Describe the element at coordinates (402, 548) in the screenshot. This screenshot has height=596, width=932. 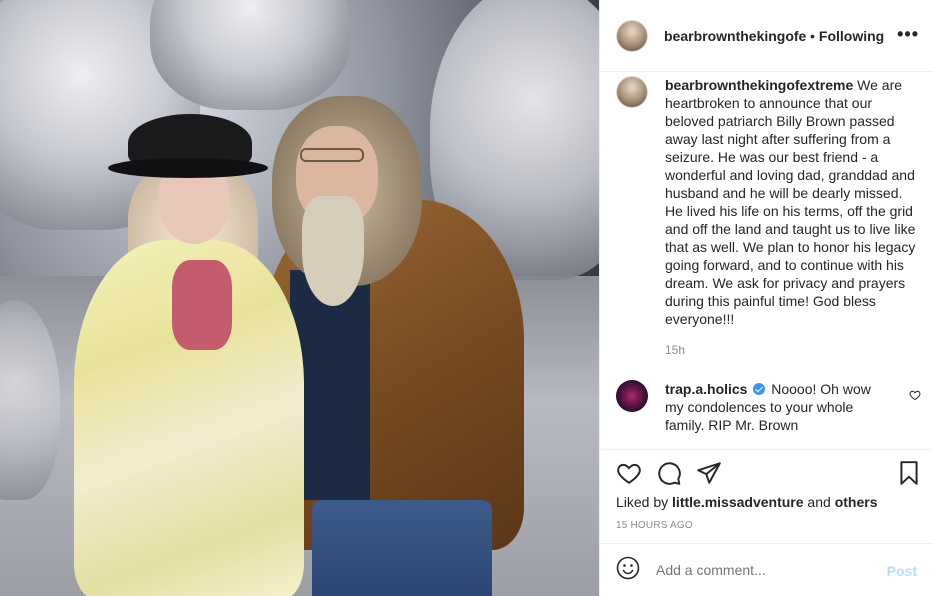
I see `man-jeans` at that location.